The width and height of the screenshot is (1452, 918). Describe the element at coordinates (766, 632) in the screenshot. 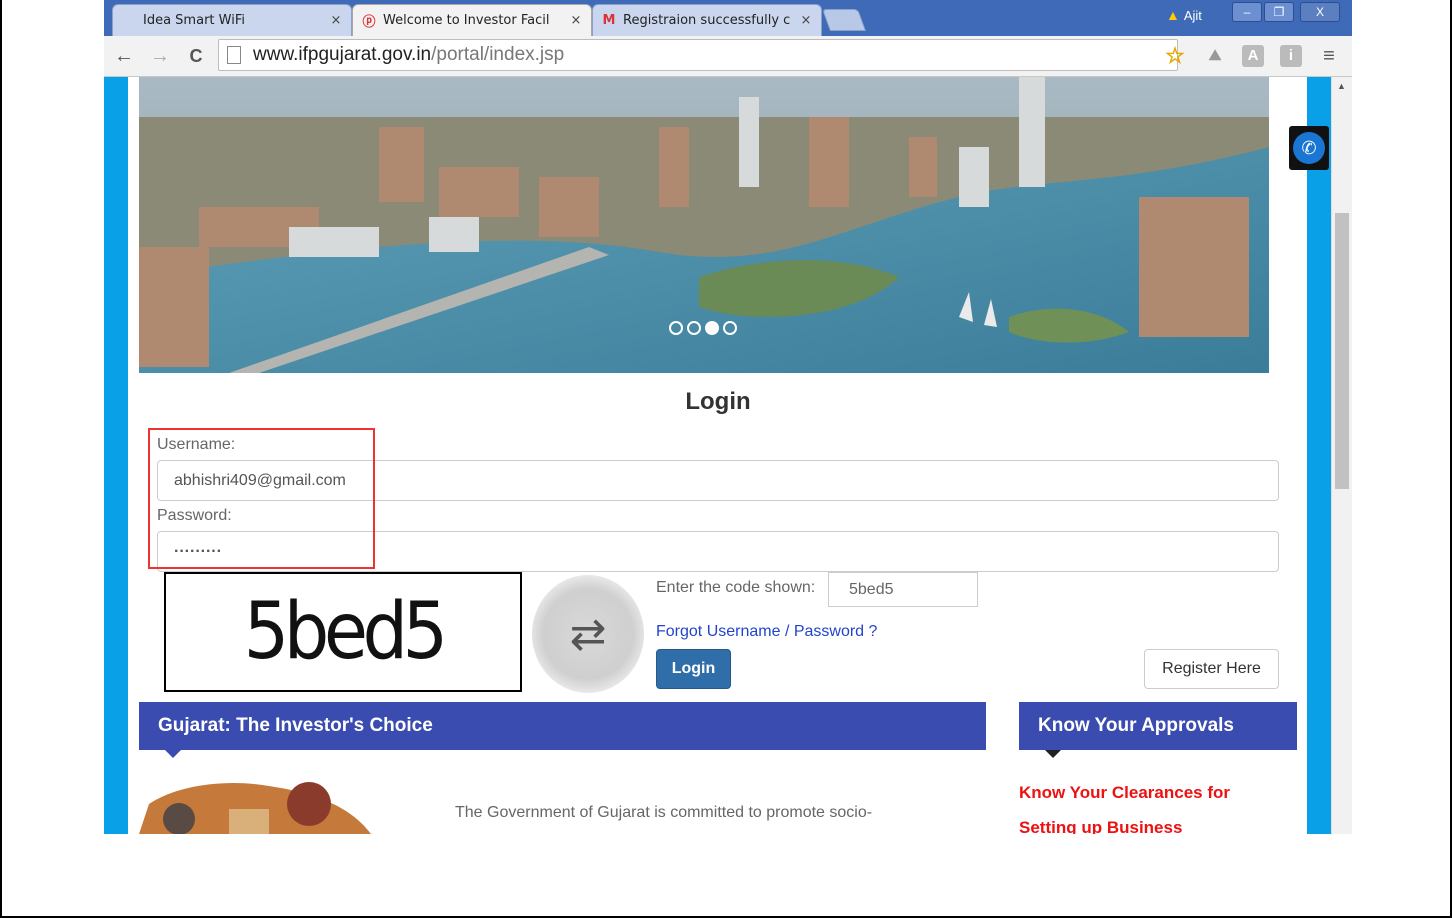

I see `forgot-credentials-link: Forgot Username / Password ?` at that location.